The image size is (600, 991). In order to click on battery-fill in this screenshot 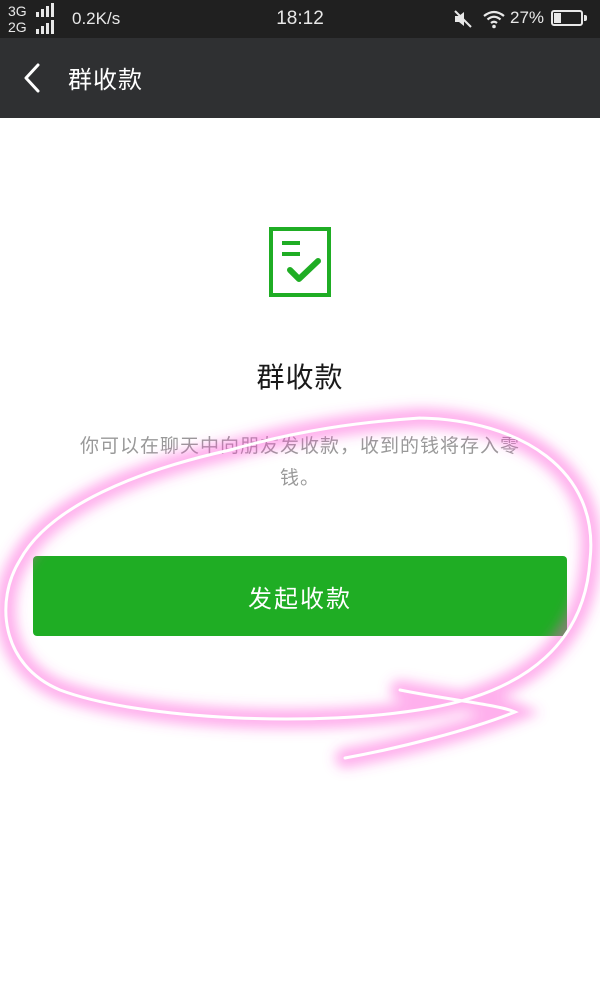, I will do `click(558, 18)`.